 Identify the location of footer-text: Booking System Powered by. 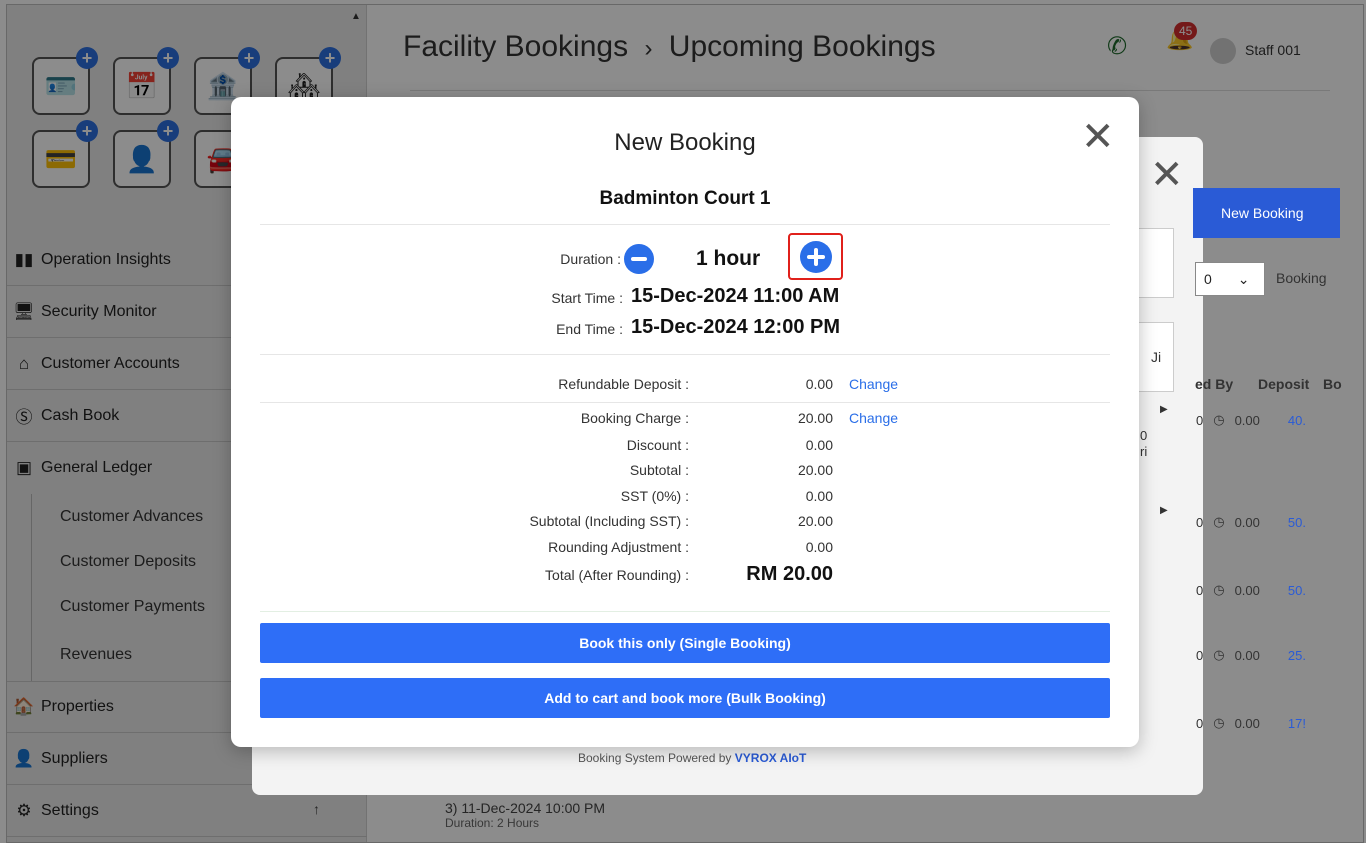
(655, 758).